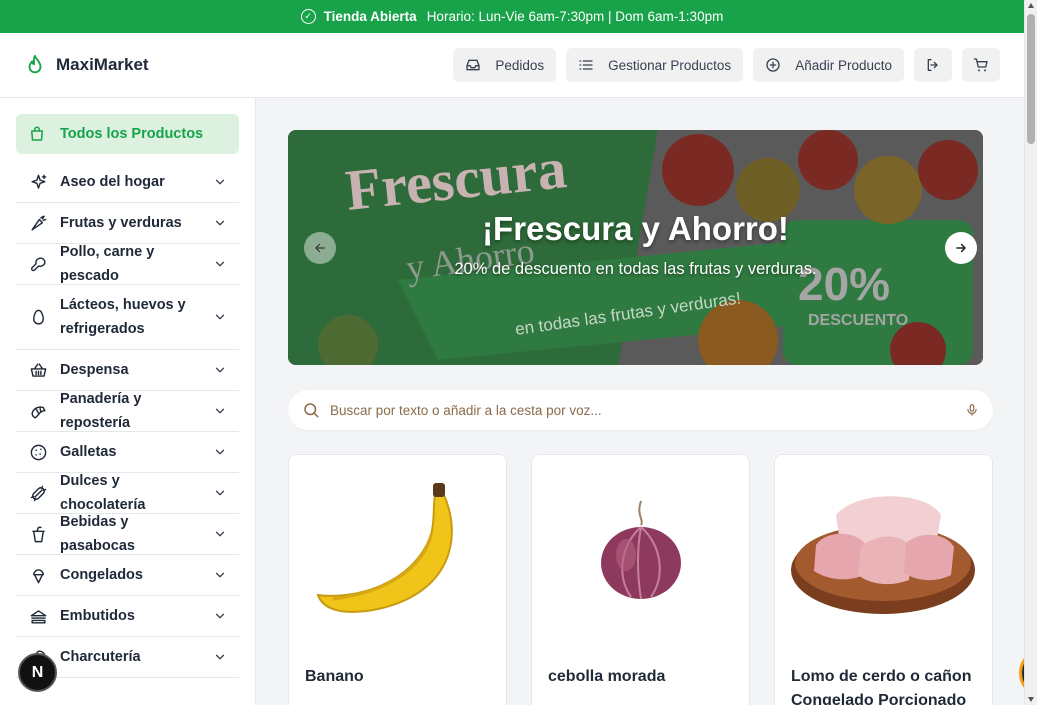 The image size is (1037, 705). I want to click on logout-icon, so click(932, 65).